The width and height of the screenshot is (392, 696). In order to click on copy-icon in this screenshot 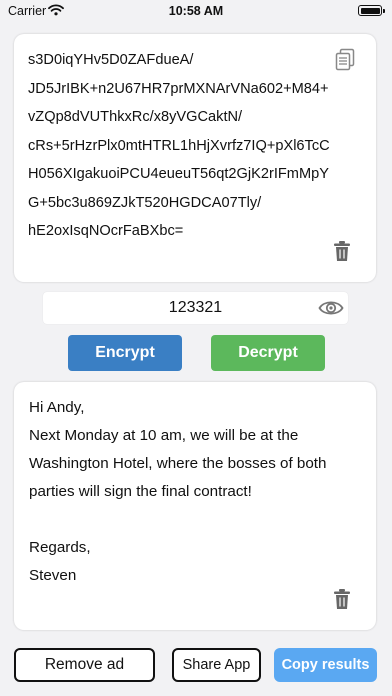, I will do `click(346, 60)`.